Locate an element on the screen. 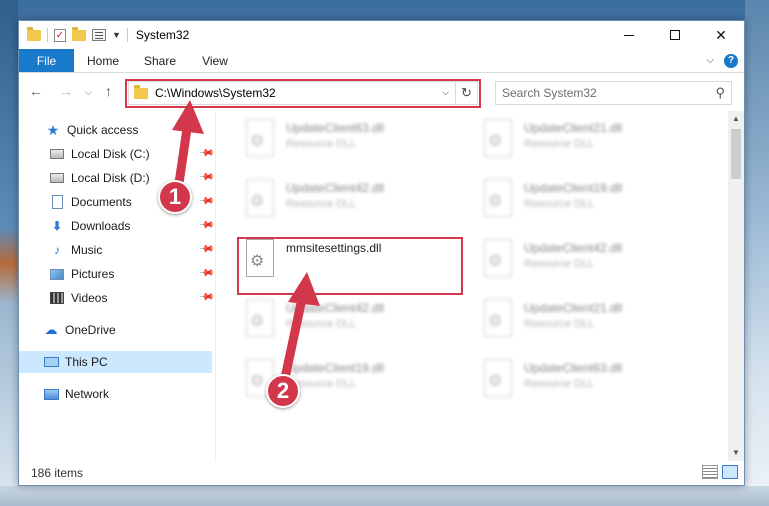  back-arrow-icon: ← is located at coordinates (36, 91).